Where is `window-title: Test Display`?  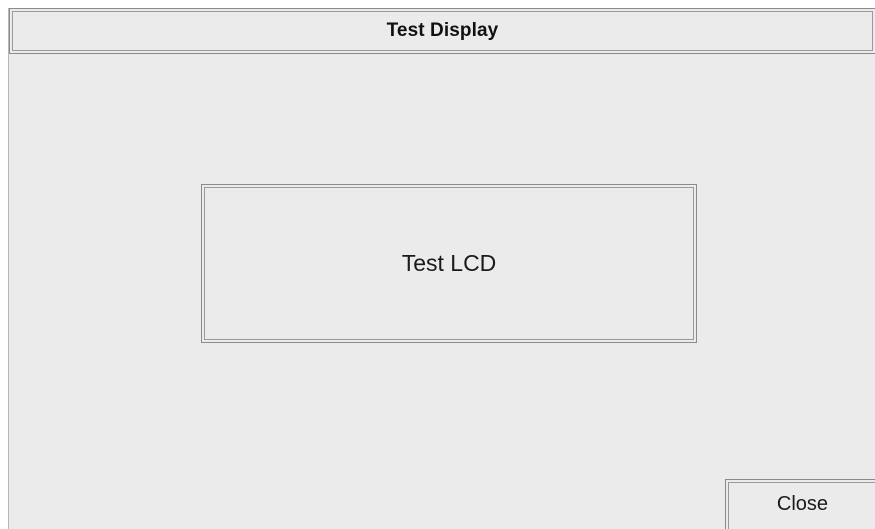 window-title: Test Display is located at coordinates (442, 30).